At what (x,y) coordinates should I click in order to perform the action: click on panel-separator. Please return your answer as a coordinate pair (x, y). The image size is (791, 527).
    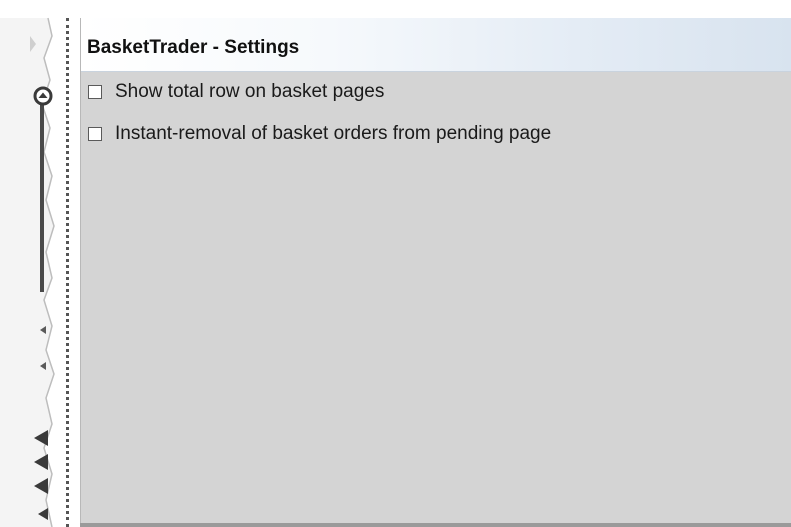
    Looking at the image, I should click on (67, 272).